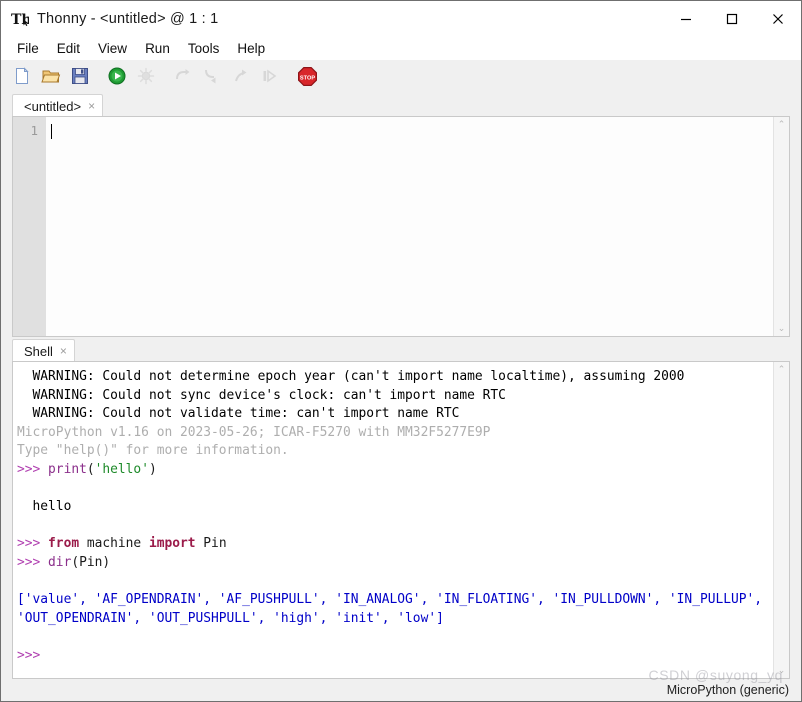  Describe the element at coordinates (251, 48) in the screenshot. I see `menu-help: Help` at that location.